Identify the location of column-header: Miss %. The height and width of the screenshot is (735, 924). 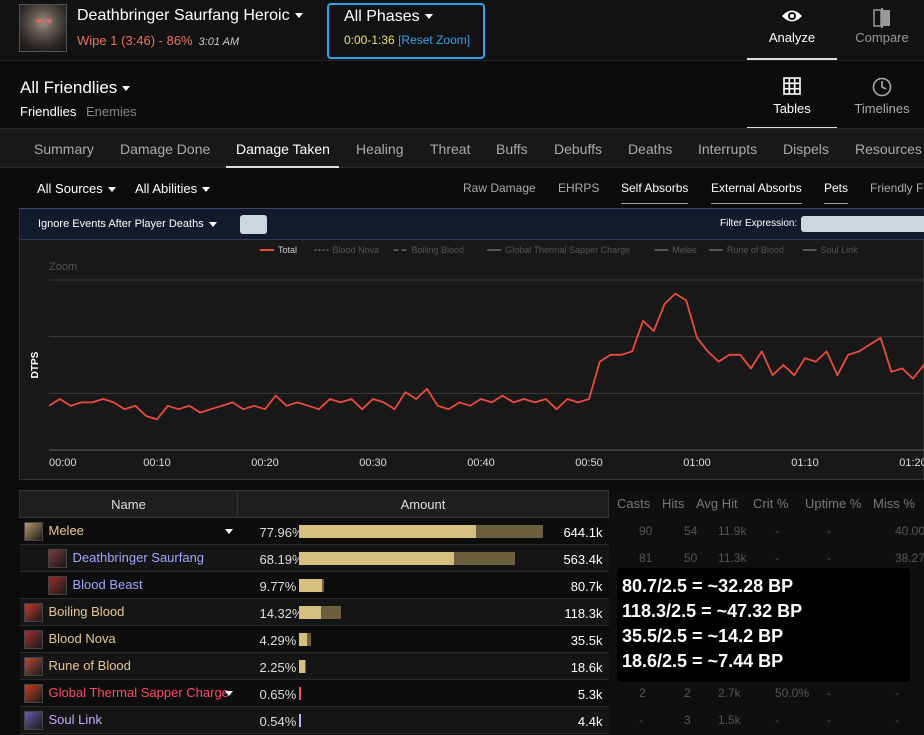
(894, 503).